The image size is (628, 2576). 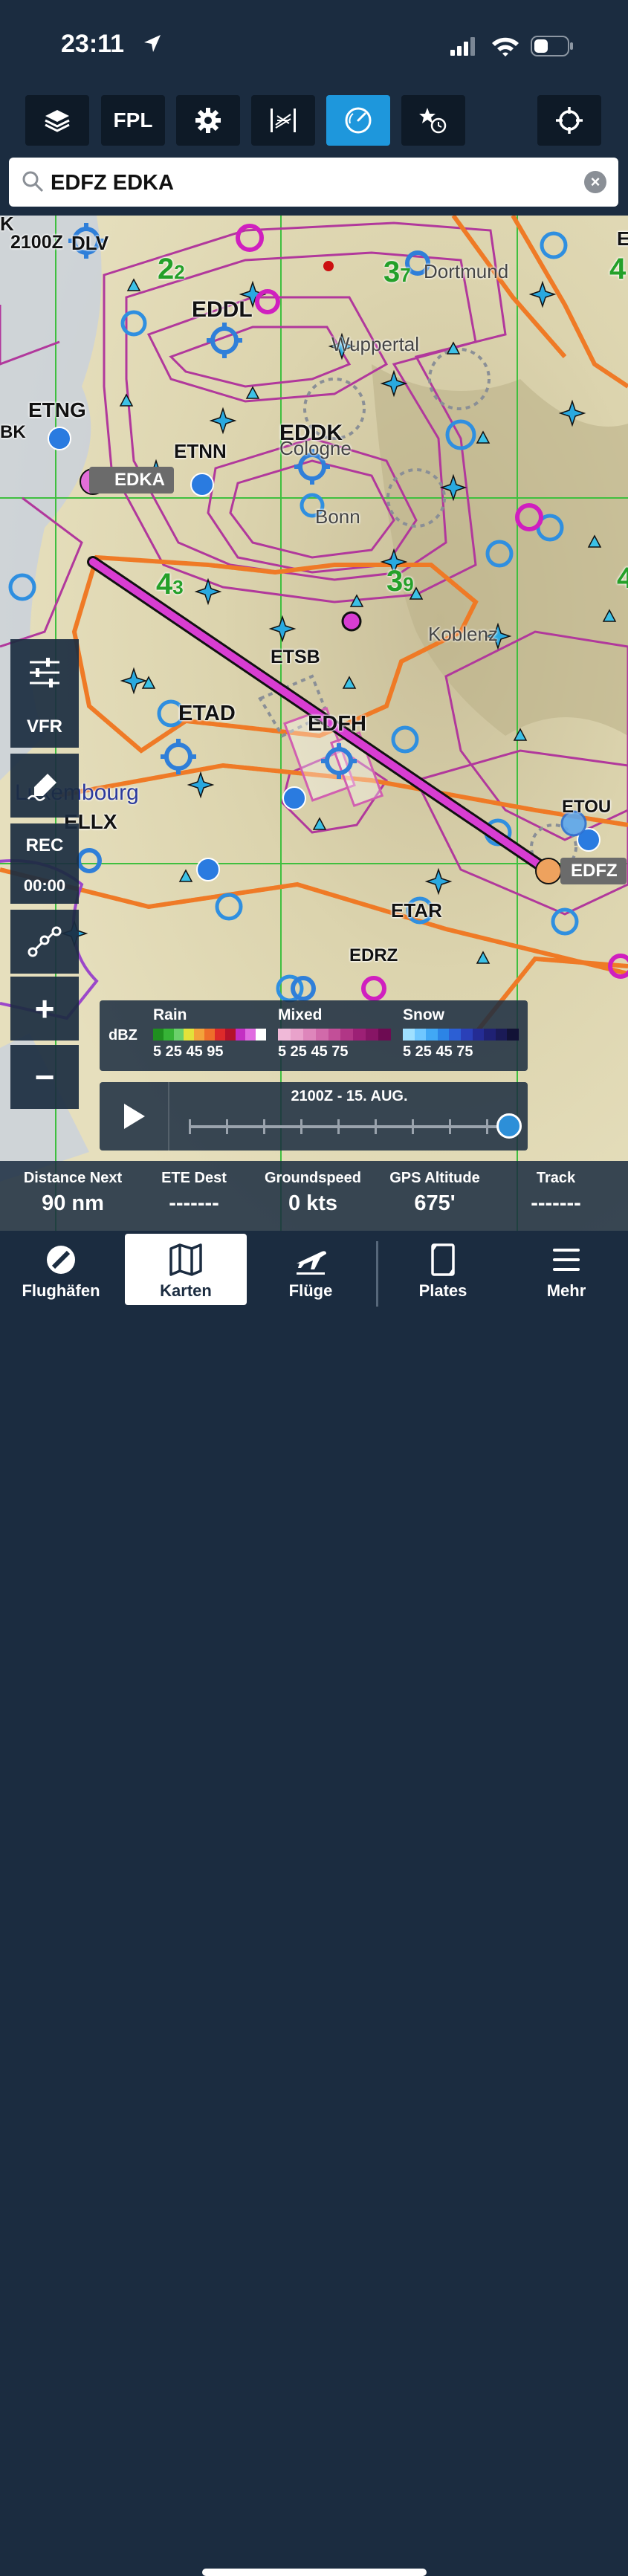 I want to click on city-label-koblenz: Koblenz, so click(x=463, y=634).